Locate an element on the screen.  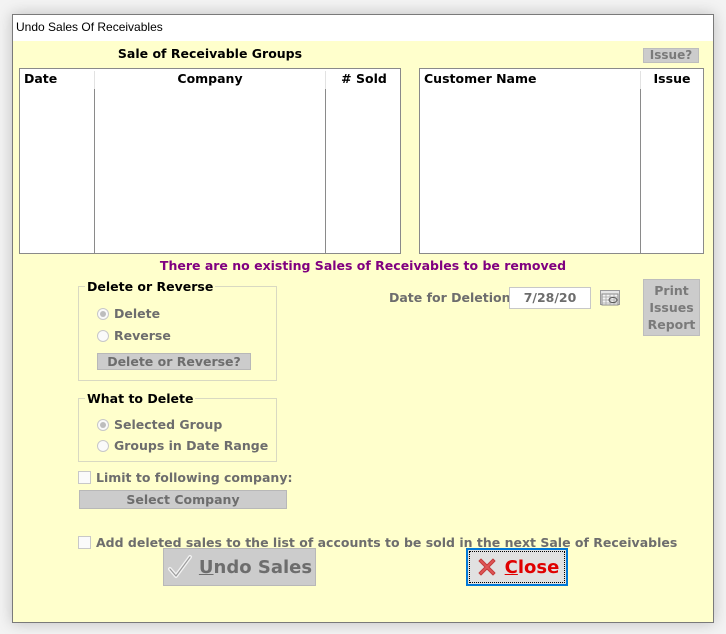
radio-label: Delete is located at coordinates (137, 313).